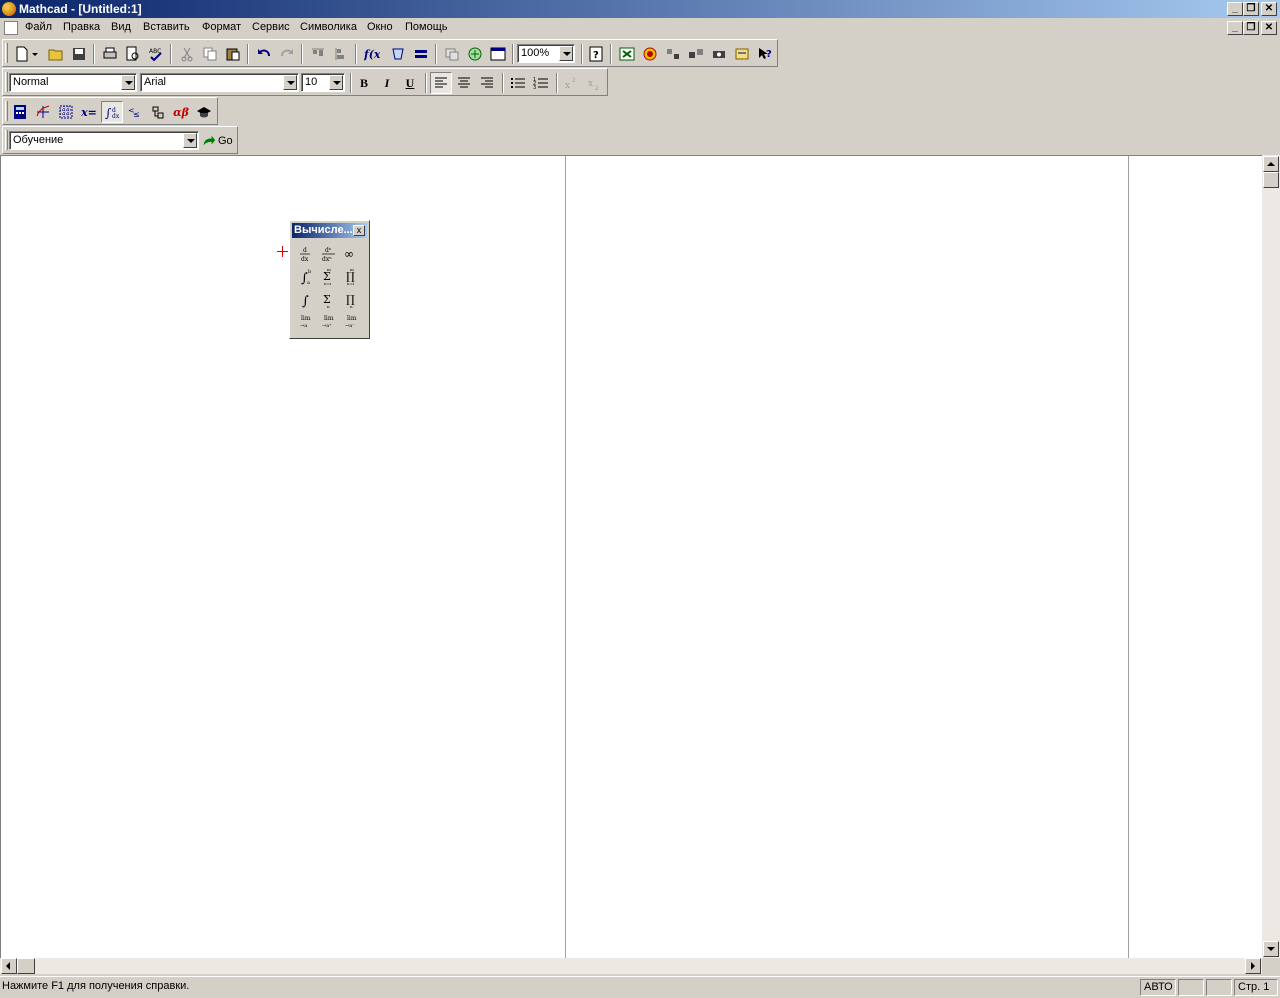 This screenshot has width=1280, height=998. Describe the element at coordinates (541, 83) in the screenshot. I see `numbering-icon: 123` at that location.